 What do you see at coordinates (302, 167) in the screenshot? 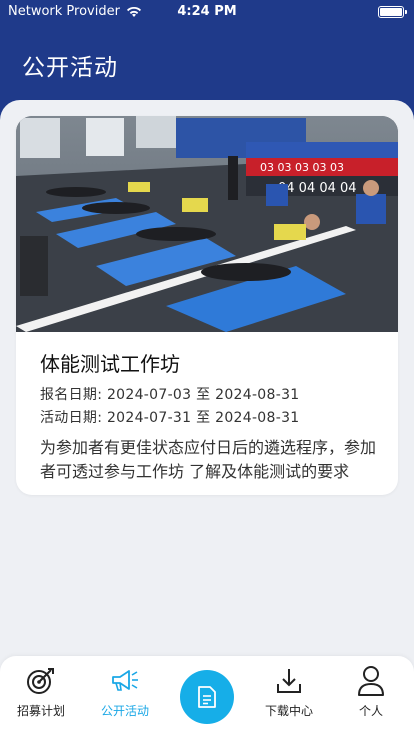
I see `svg-text: 03 03 03 03 03` at bounding box center [302, 167].